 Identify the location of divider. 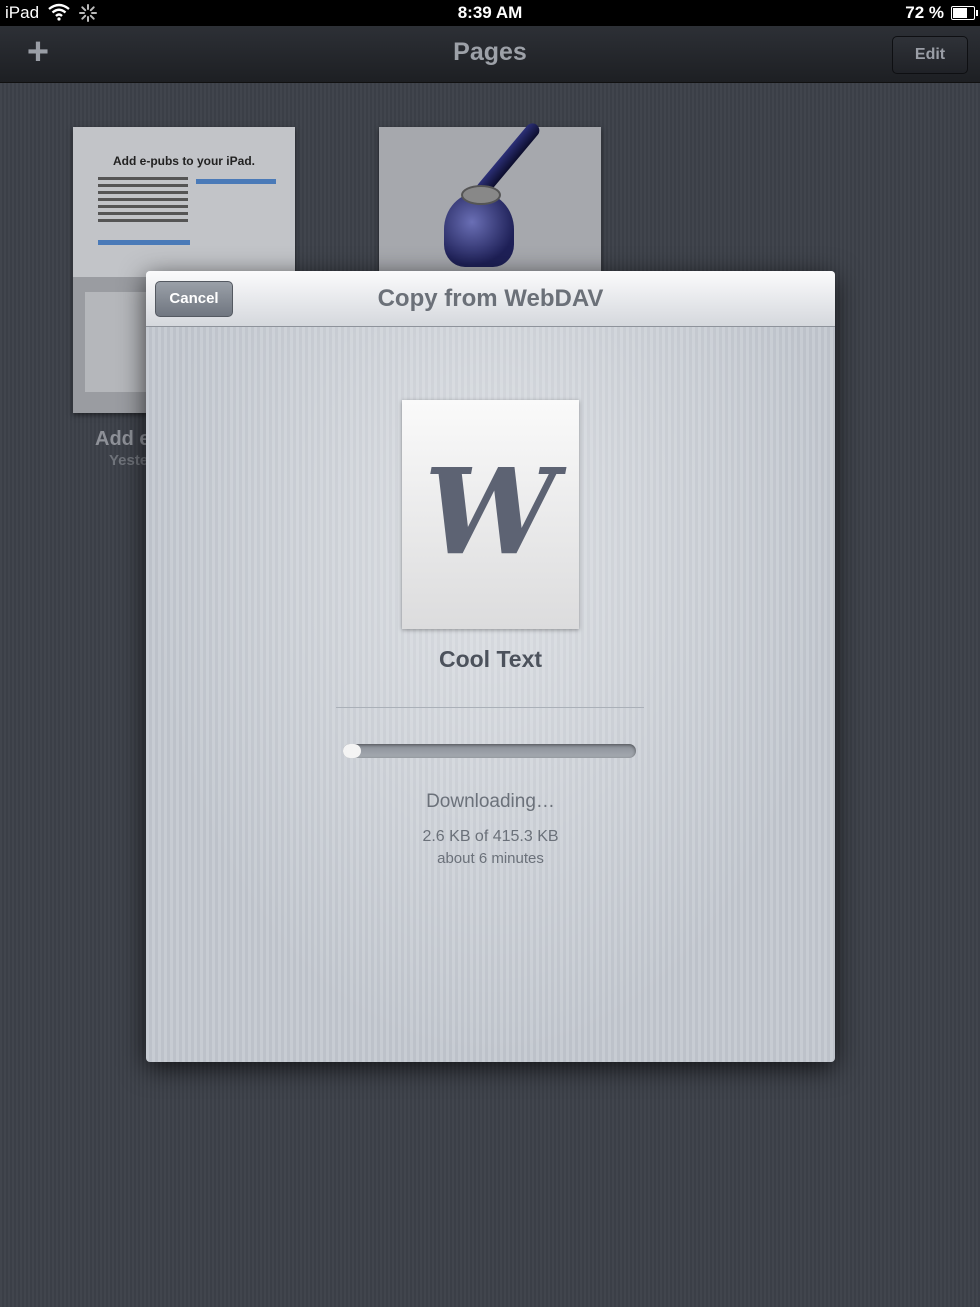
(490, 707).